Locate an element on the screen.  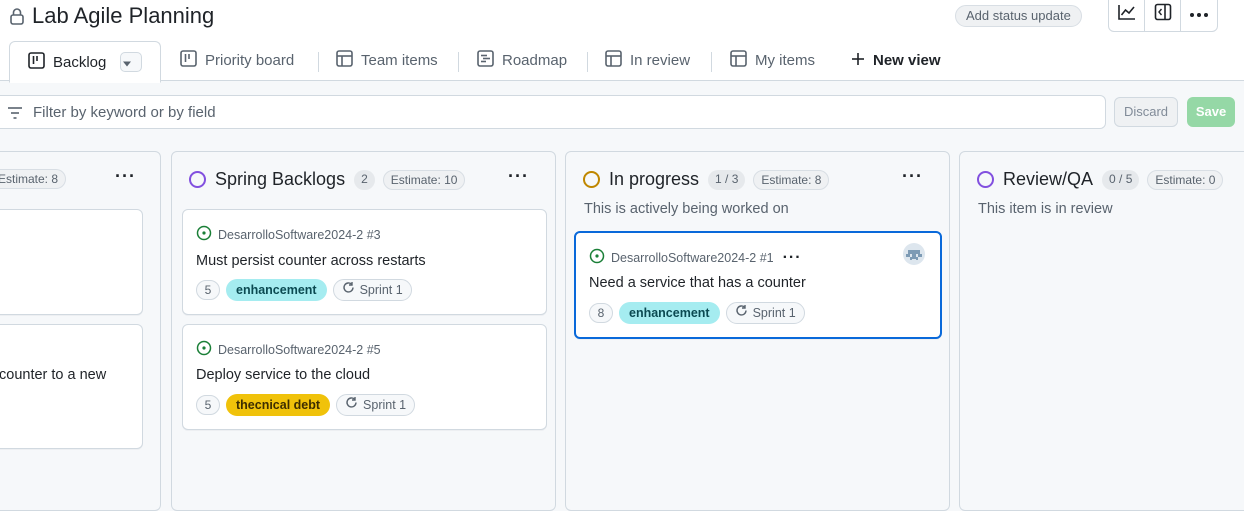
card-menu-button: ··· is located at coordinates (792, 258).